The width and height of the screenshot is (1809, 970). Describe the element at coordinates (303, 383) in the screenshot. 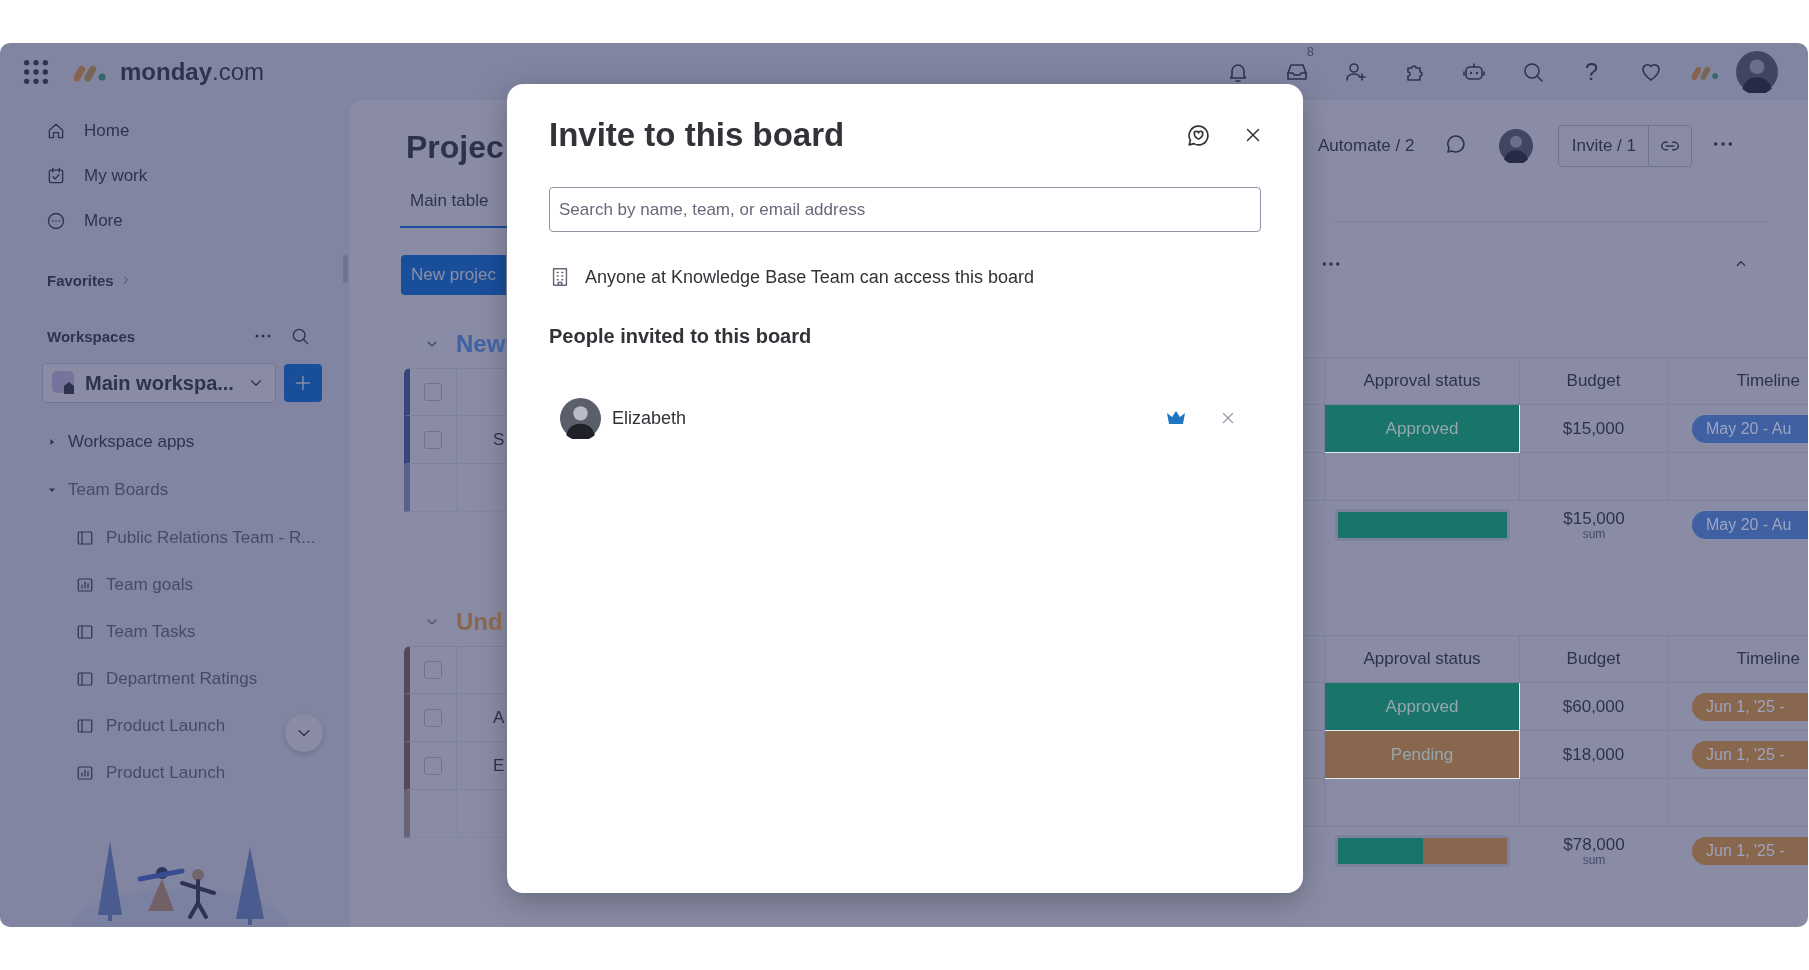

I see `add-button` at that location.